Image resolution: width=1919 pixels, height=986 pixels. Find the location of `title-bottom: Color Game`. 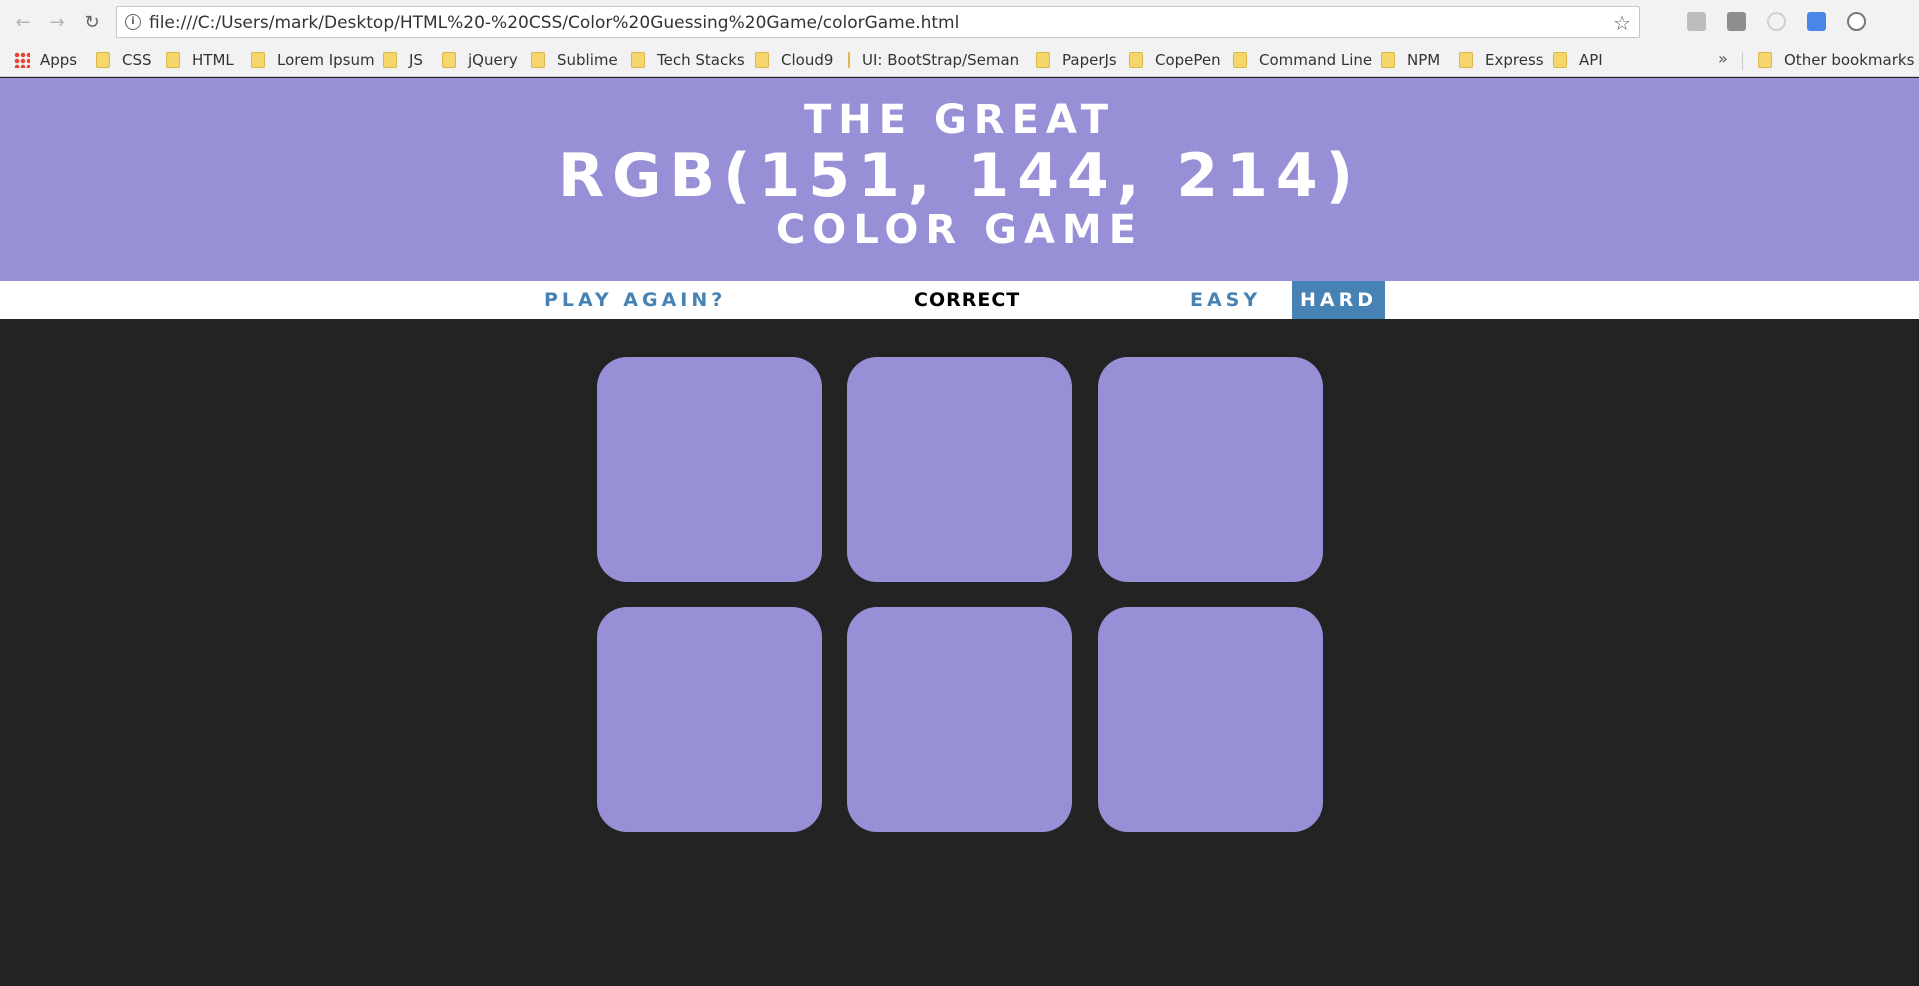

title-bottom: Color Game is located at coordinates (959, 230).